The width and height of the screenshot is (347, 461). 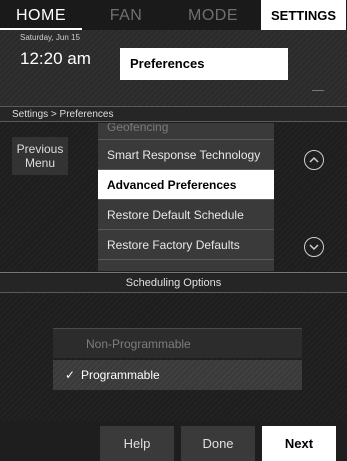 I want to click on previous-menu-label: Previous Menu, so click(x=40, y=156).